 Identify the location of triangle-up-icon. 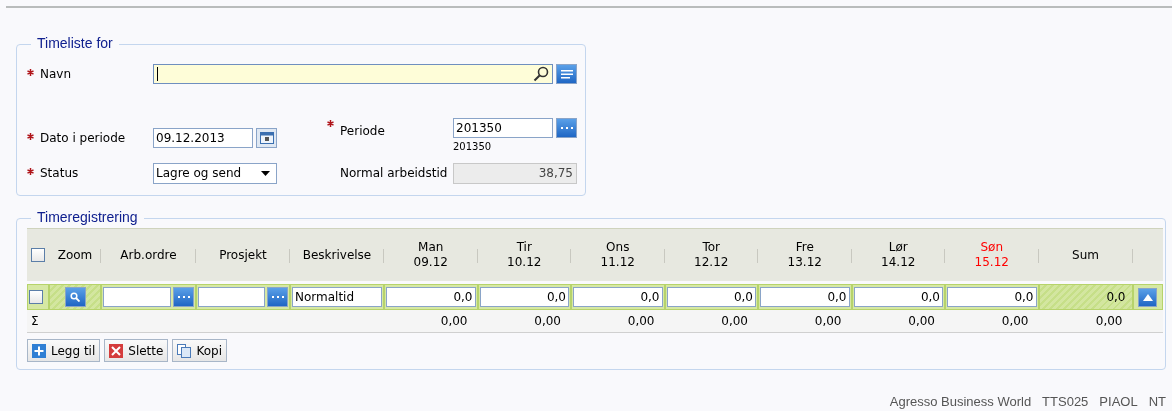
(1147, 297).